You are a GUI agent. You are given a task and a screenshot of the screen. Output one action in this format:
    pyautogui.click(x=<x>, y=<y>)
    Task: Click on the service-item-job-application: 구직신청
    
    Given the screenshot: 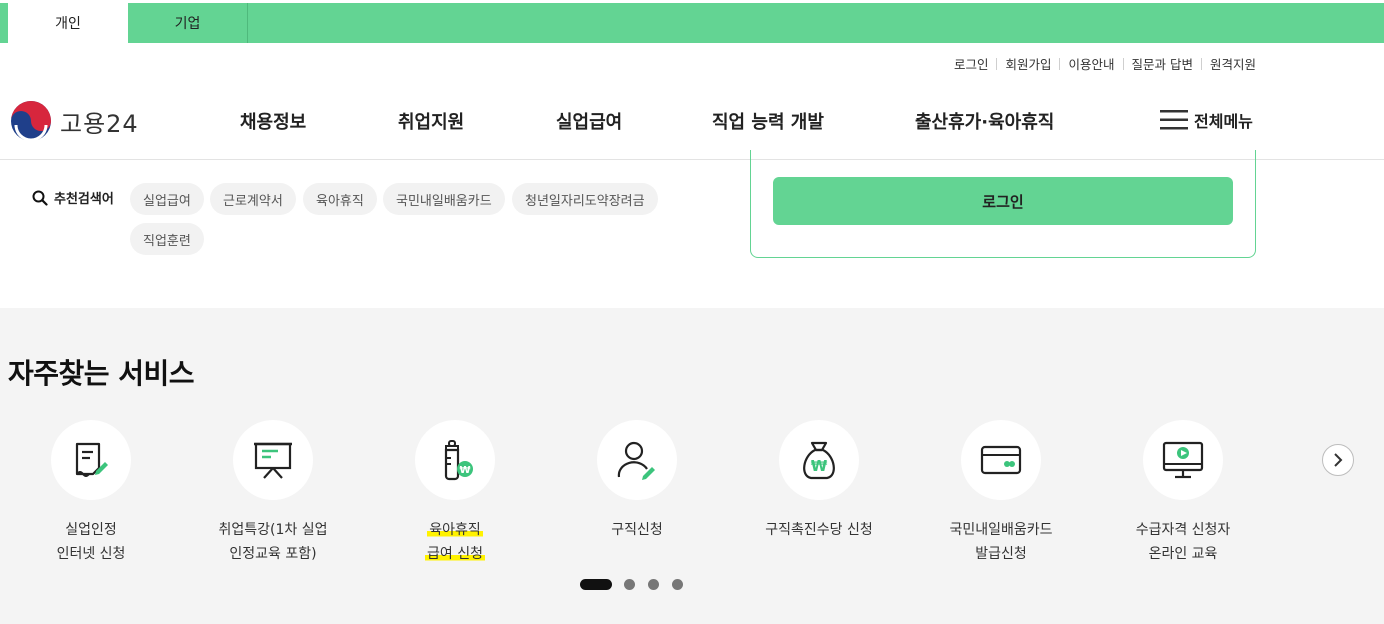 What is the action you would take?
    pyautogui.click(x=637, y=481)
    